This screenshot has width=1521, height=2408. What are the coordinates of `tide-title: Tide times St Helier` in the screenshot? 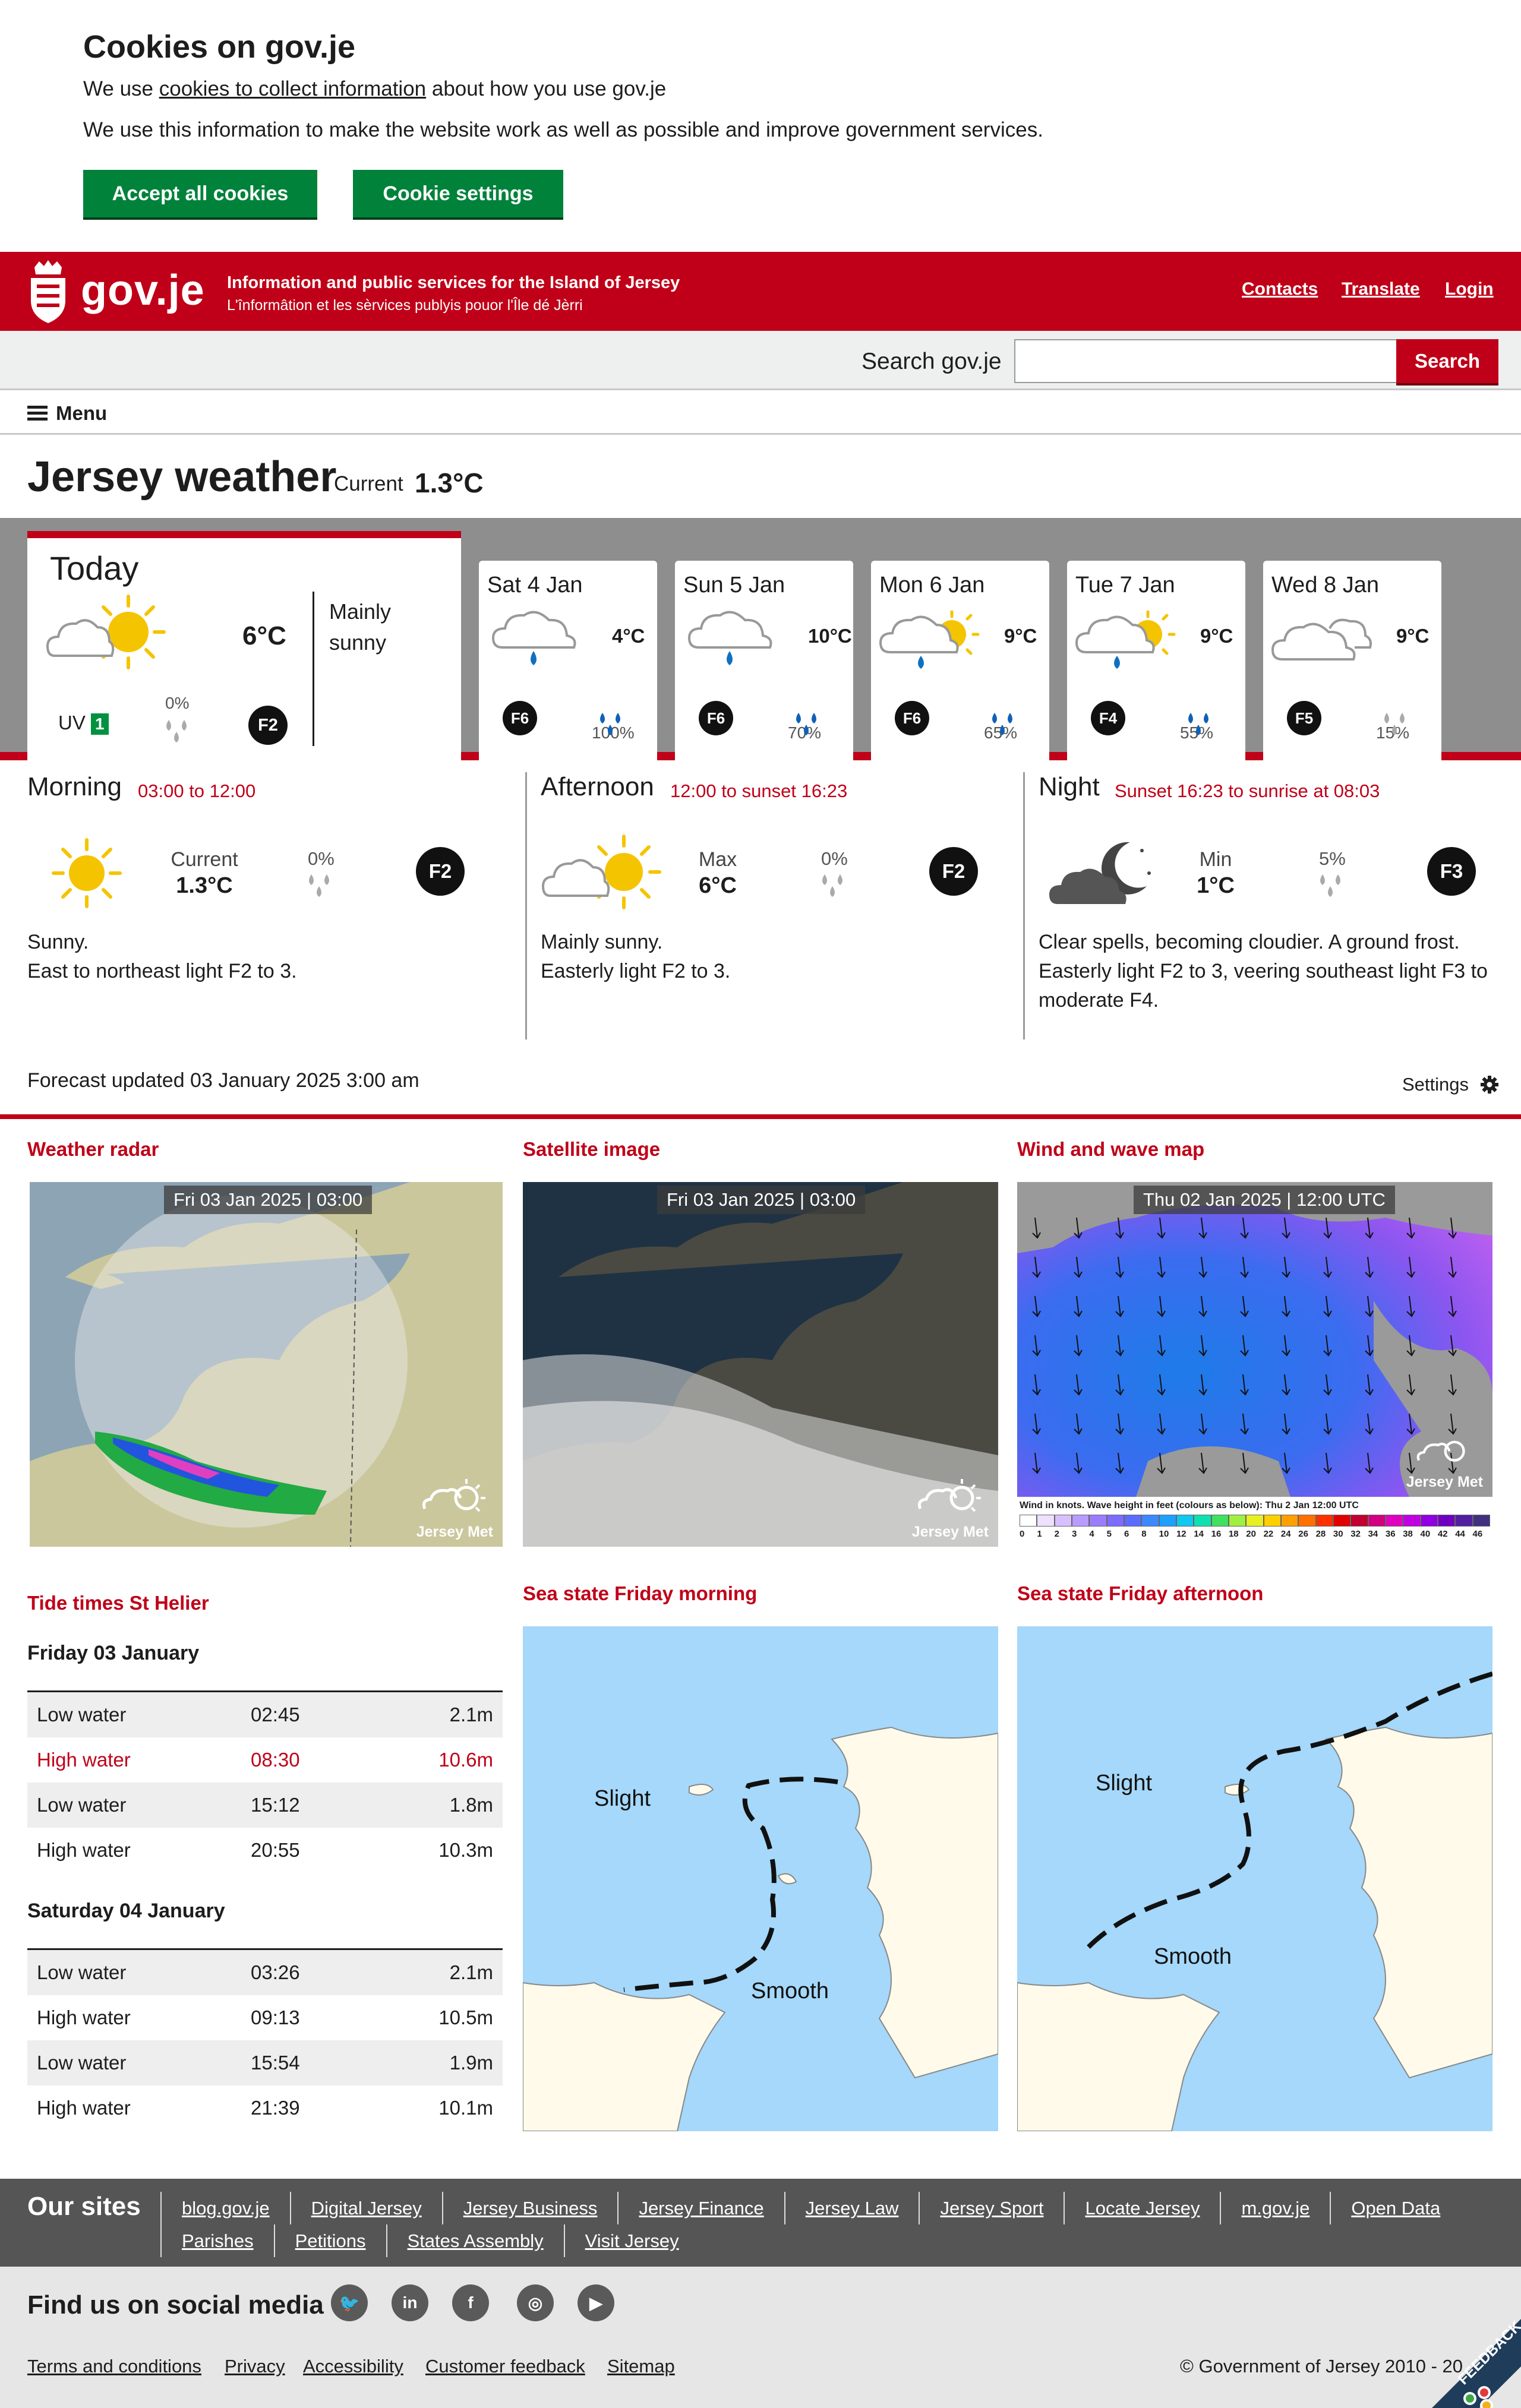 It's located at (118, 1603).